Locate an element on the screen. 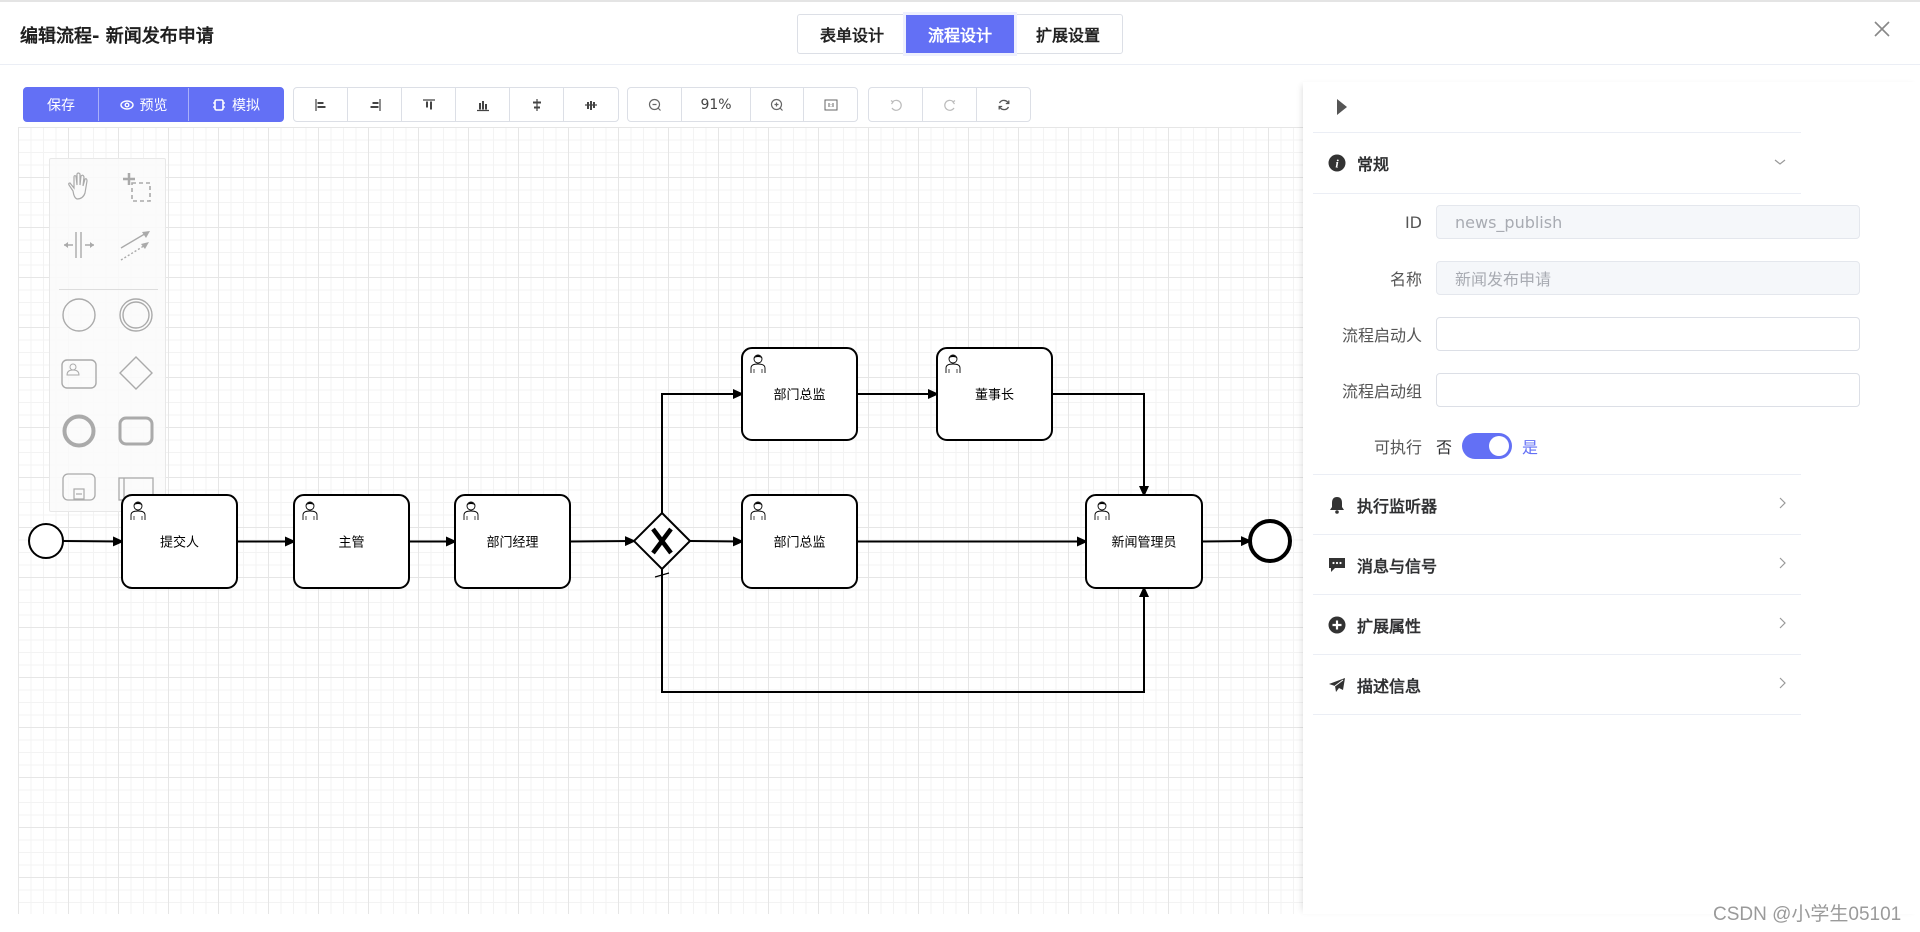  close-button is located at coordinates (1882, 32).